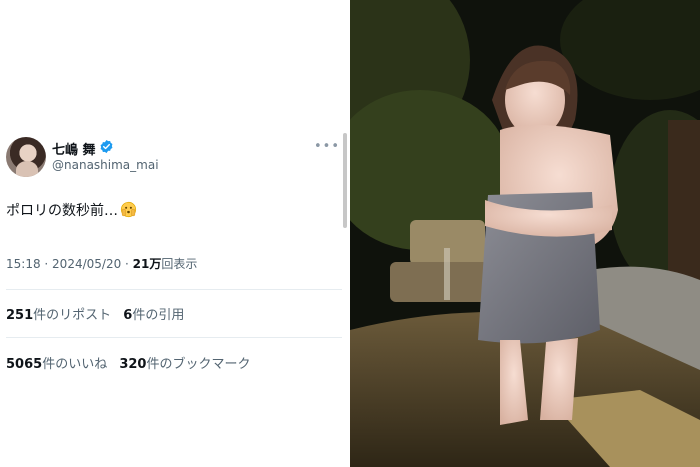 This screenshot has height=467, width=700. Describe the element at coordinates (105, 165) in the screenshot. I see `user-handle: @nanashima_mai` at that location.